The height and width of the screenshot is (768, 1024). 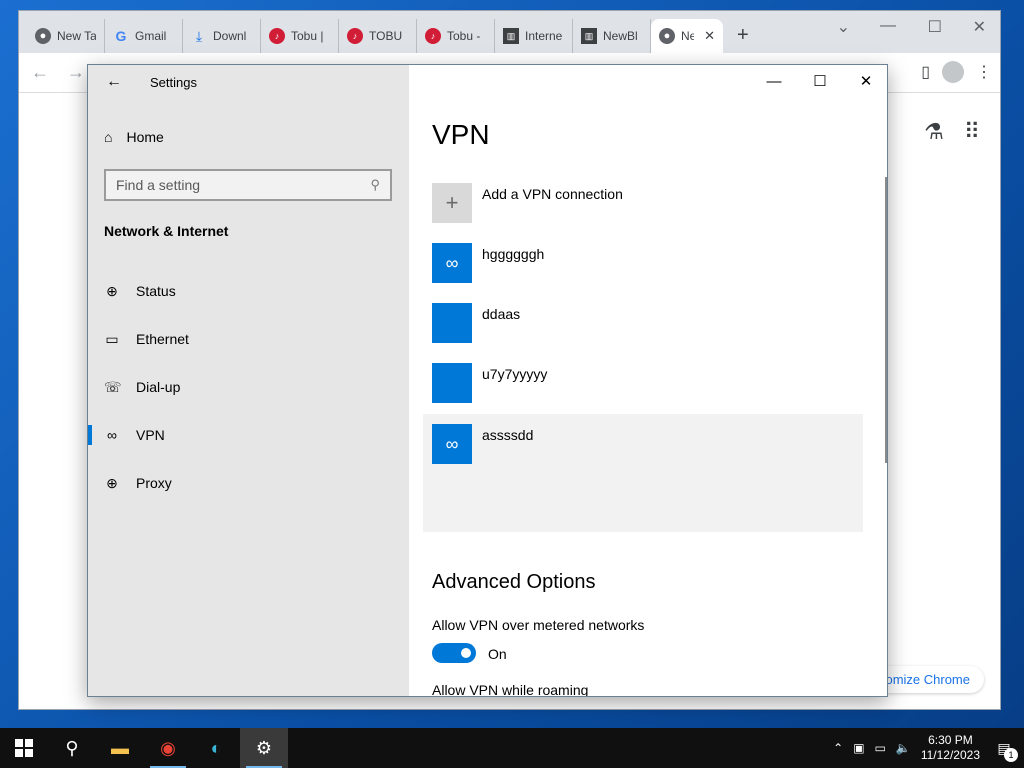 What do you see at coordinates (652, 333) in the screenshot?
I see `vpn-connection-item: ddaas` at bounding box center [652, 333].